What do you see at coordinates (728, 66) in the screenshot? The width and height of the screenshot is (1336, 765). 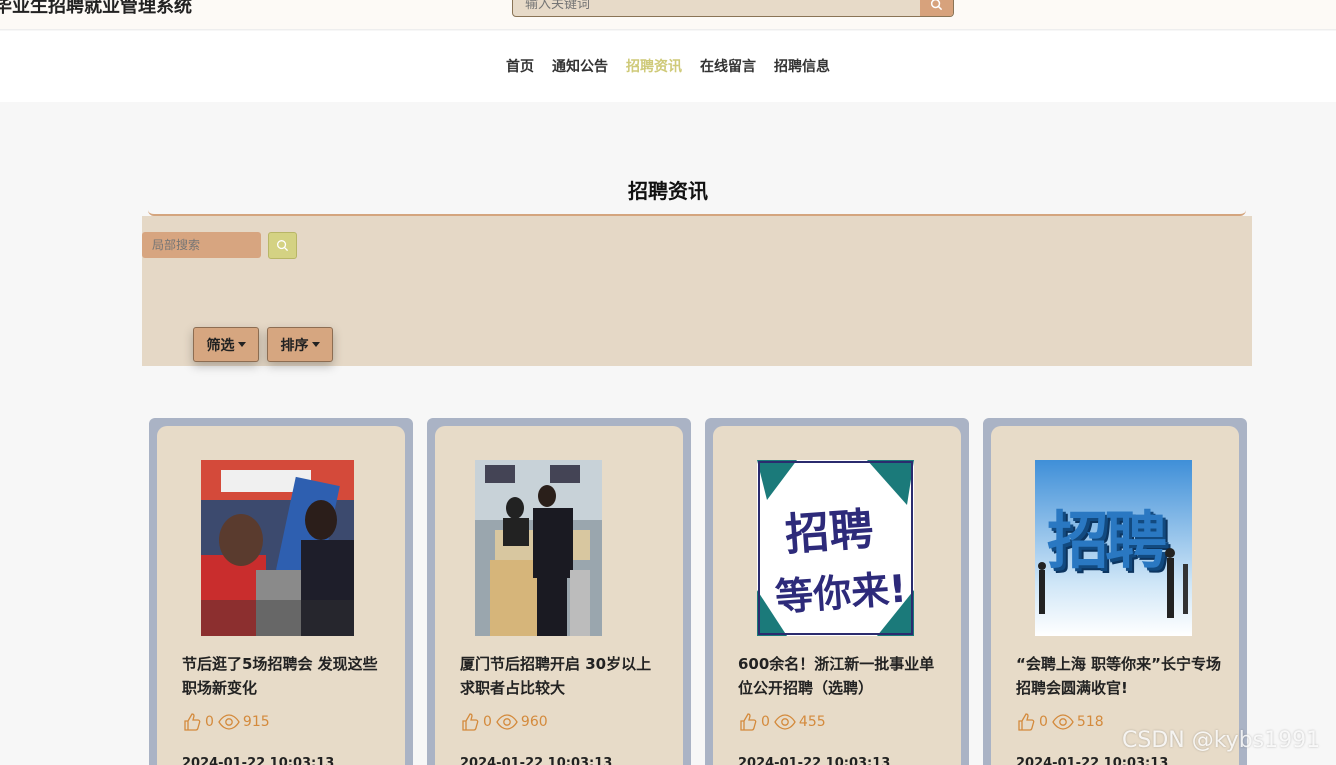 I see `nav-item-messages: 在线留言` at bounding box center [728, 66].